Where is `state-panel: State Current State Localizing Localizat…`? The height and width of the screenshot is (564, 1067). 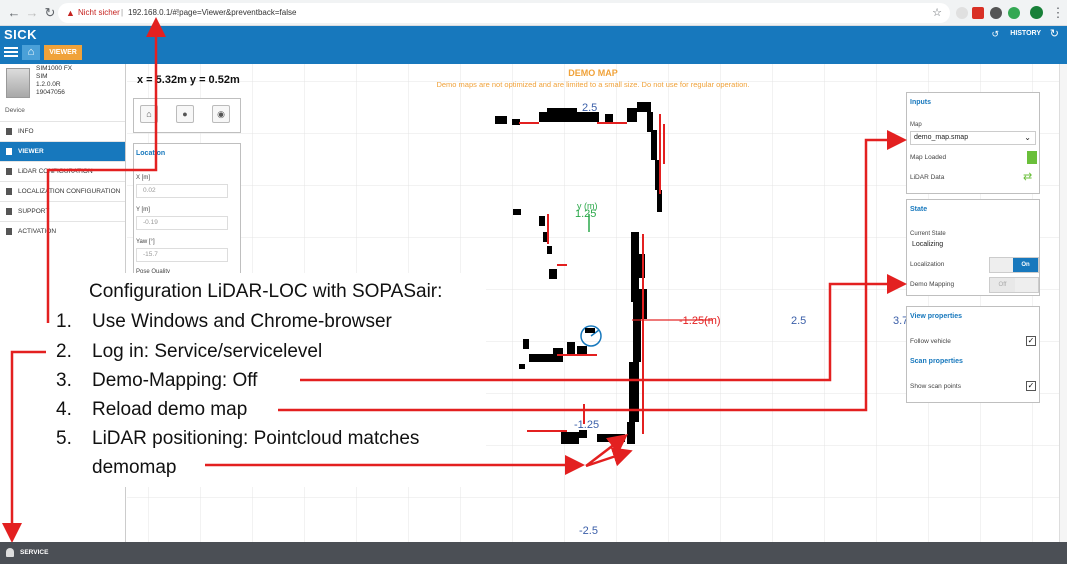
state-panel: State Current State Localizing Localizat… is located at coordinates (973, 247).